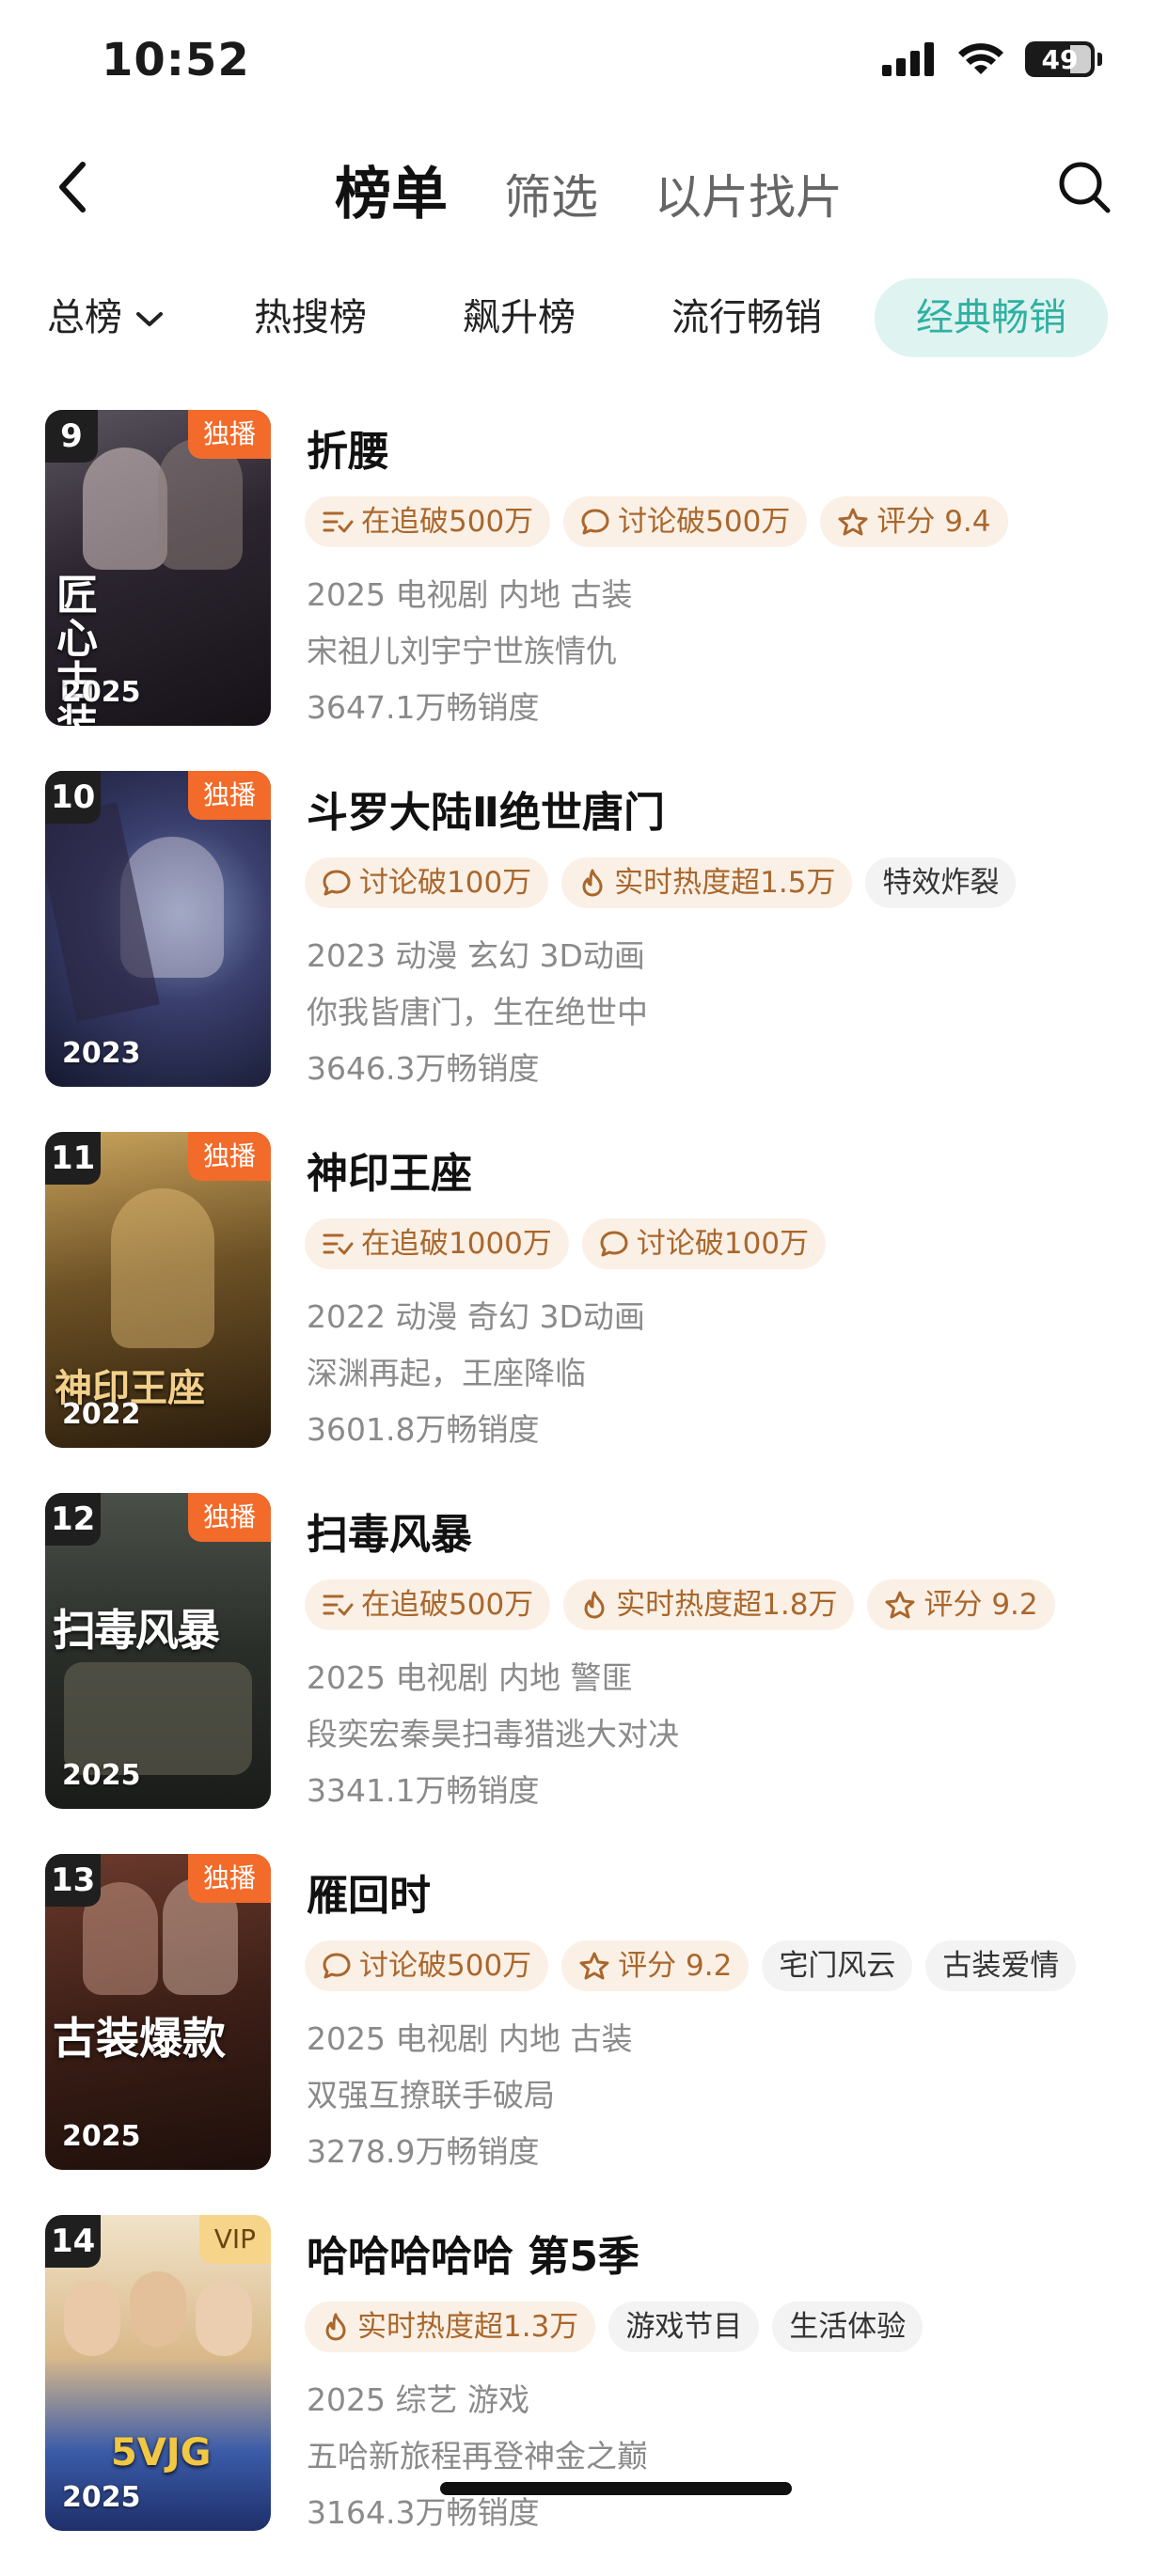 This screenshot has height=2576, width=1168. I want to click on poster-image: 匠心 古装 9 独播 2025, so click(158, 568).